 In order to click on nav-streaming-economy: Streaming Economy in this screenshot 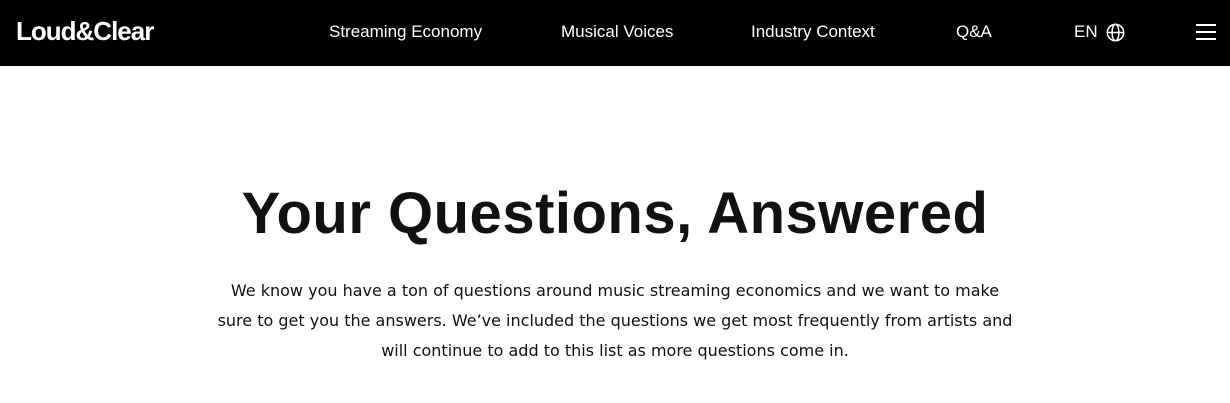, I will do `click(405, 32)`.